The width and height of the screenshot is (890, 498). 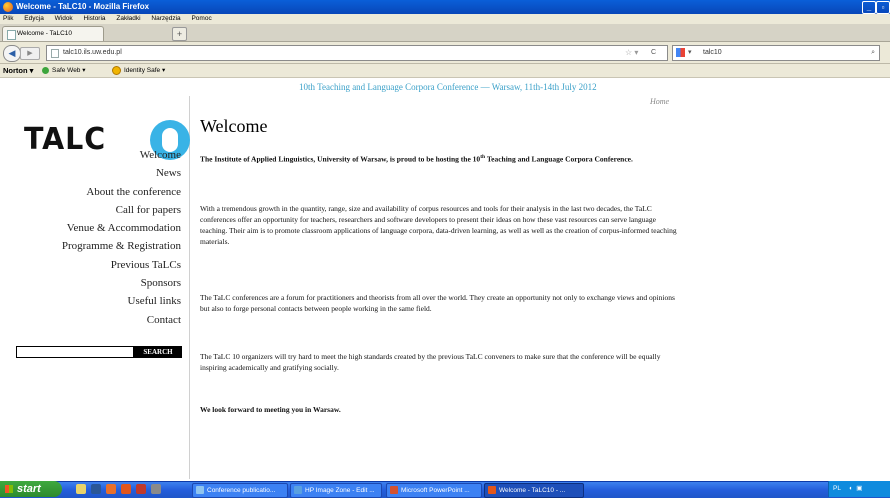 I want to click on url-bar: talc10.ils.uw.edu.pl ☆ ▾ C, so click(x=357, y=53).